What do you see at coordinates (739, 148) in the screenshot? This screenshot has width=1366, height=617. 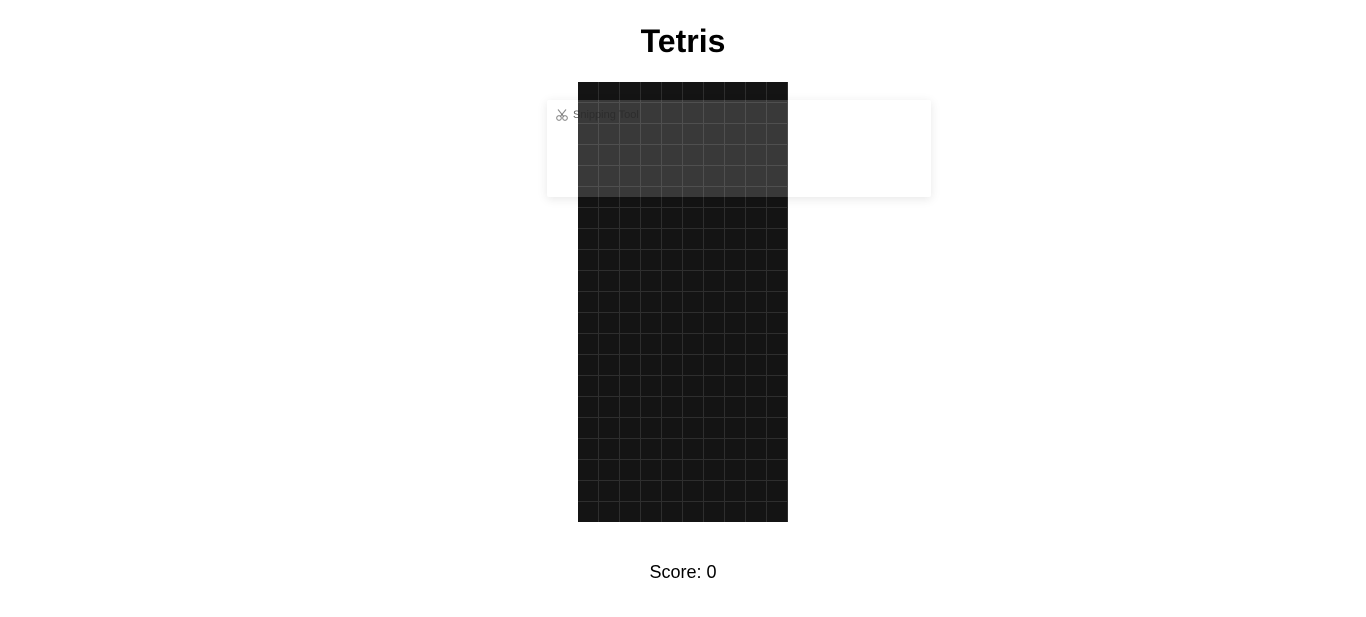 I see `snipping-tool-overlay: Snipping Tool` at bounding box center [739, 148].